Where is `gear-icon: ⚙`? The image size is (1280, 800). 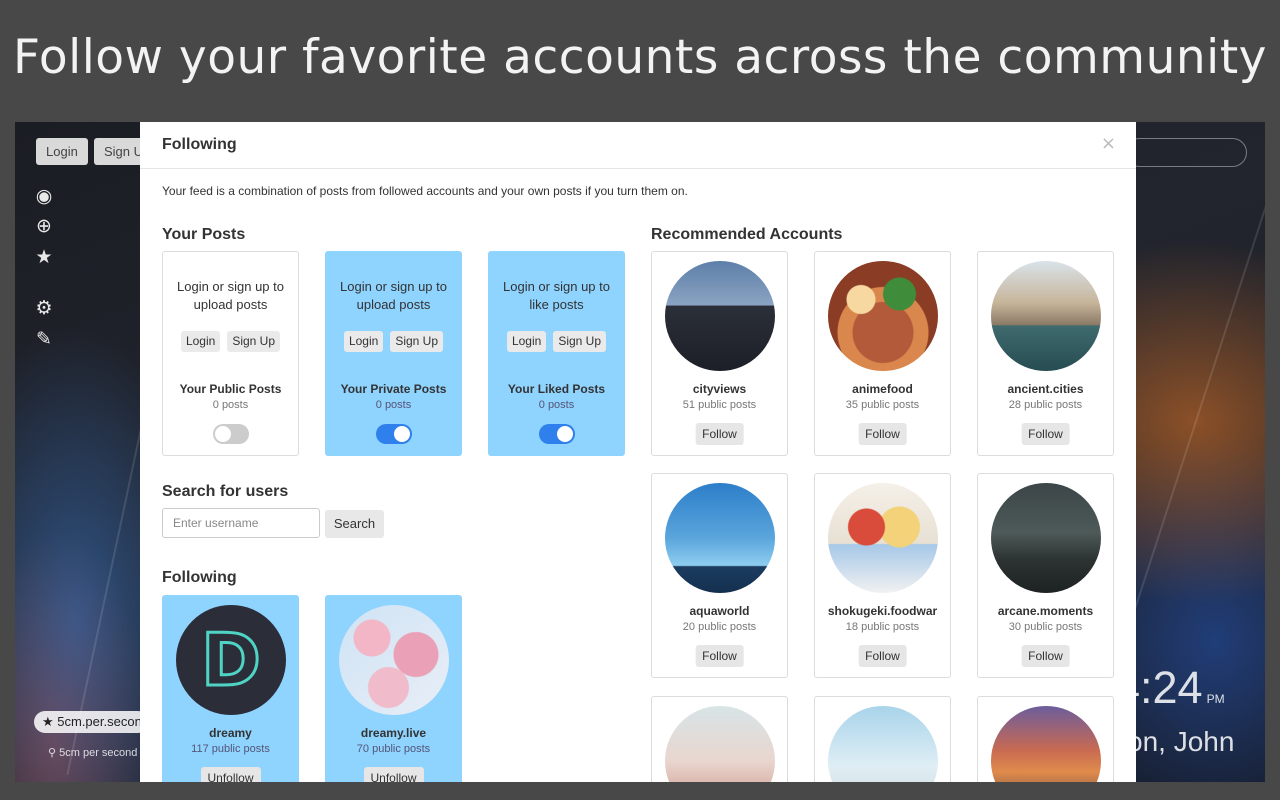 gear-icon: ⚙ is located at coordinates (44, 308).